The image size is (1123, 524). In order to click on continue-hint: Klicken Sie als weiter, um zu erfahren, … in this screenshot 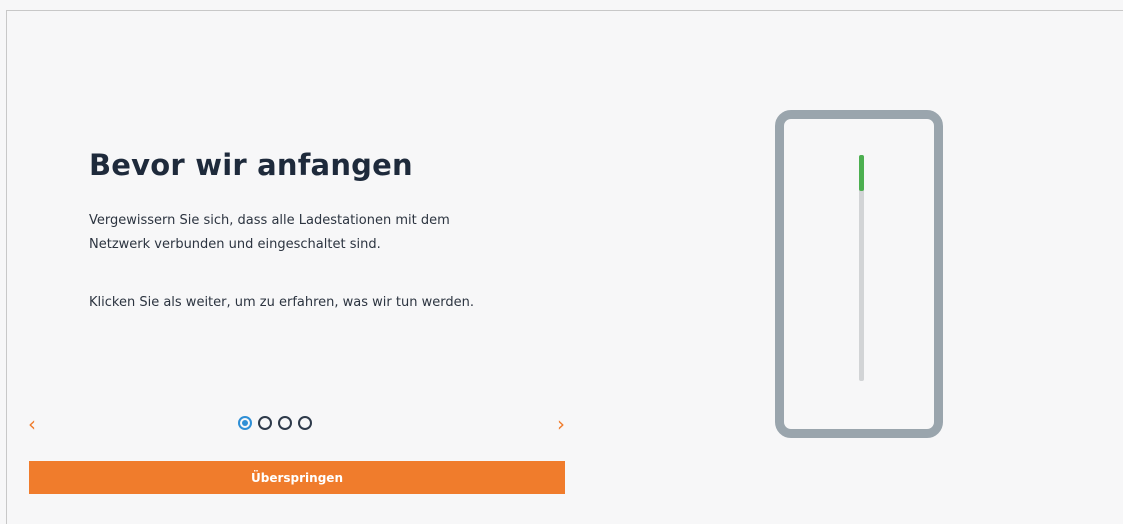, I will do `click(281, 302)`.